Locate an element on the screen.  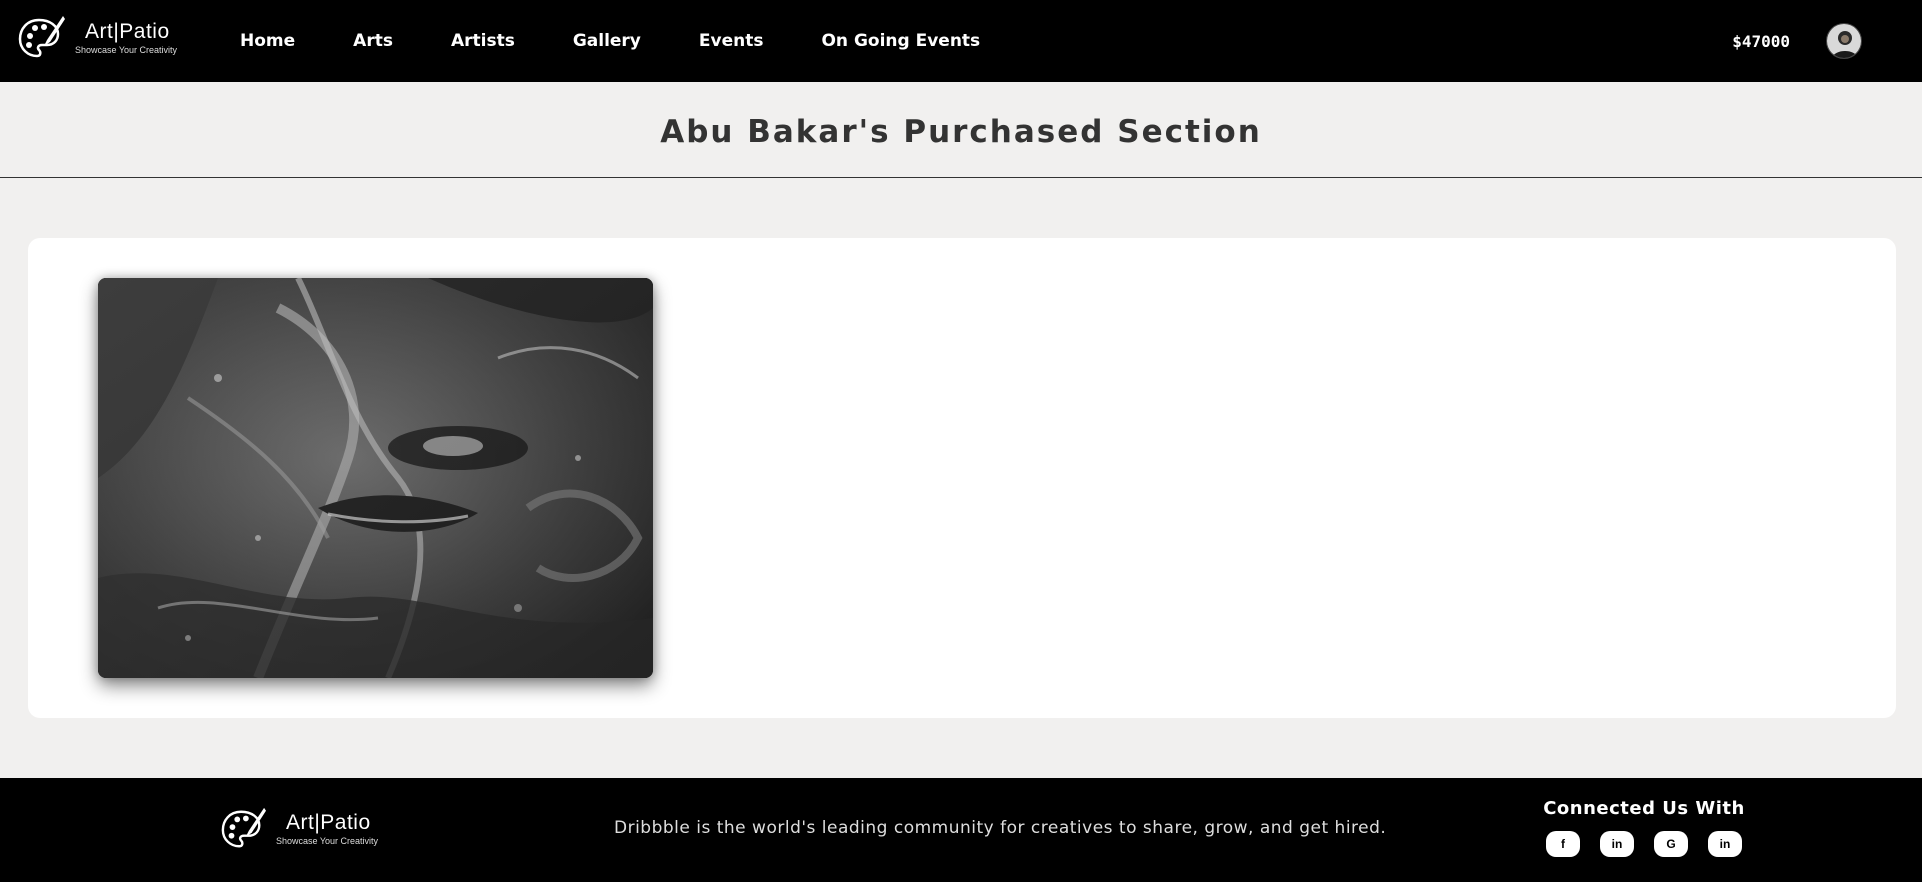
footer-brand: Art|Patio Showcase Your Creativity is located at coordinates (299, 829).